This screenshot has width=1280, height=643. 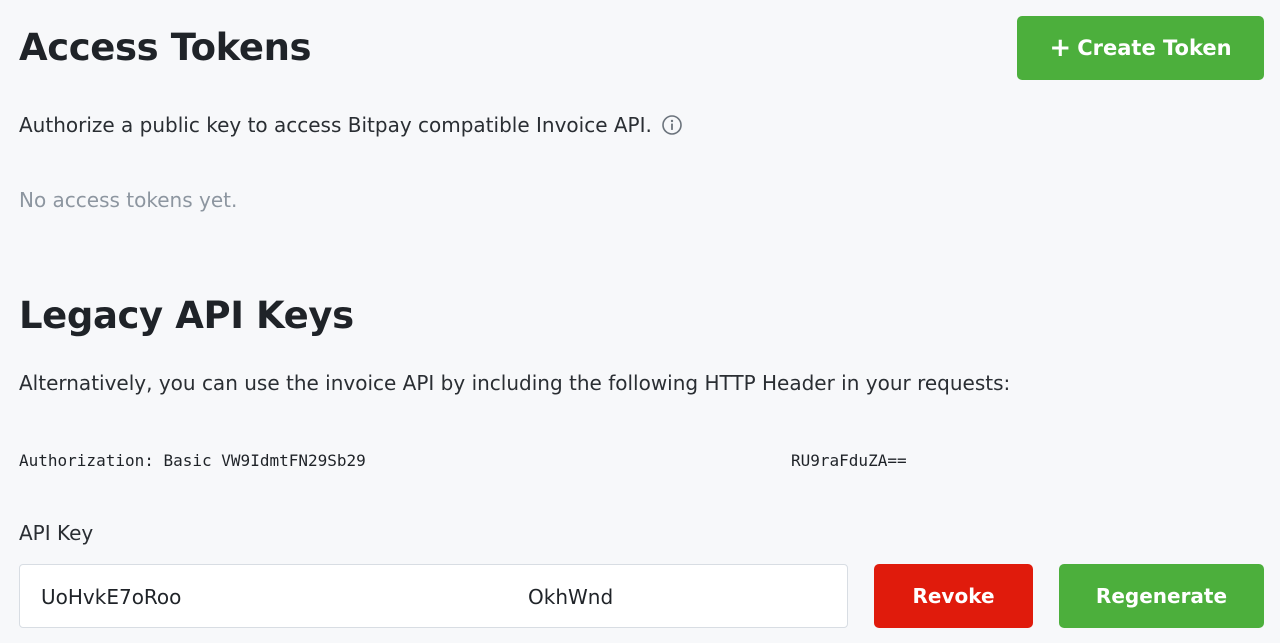 I want to click on create-token-label: Create Token, so click(x=1154, y=48).